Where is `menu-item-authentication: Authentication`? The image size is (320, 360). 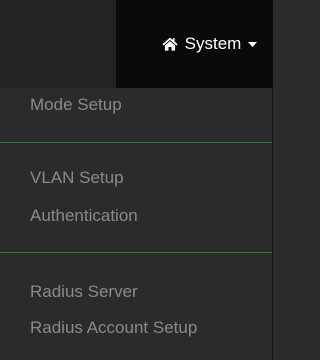
menu-item-authentication: Authentication is located at coordinates (84, 216).